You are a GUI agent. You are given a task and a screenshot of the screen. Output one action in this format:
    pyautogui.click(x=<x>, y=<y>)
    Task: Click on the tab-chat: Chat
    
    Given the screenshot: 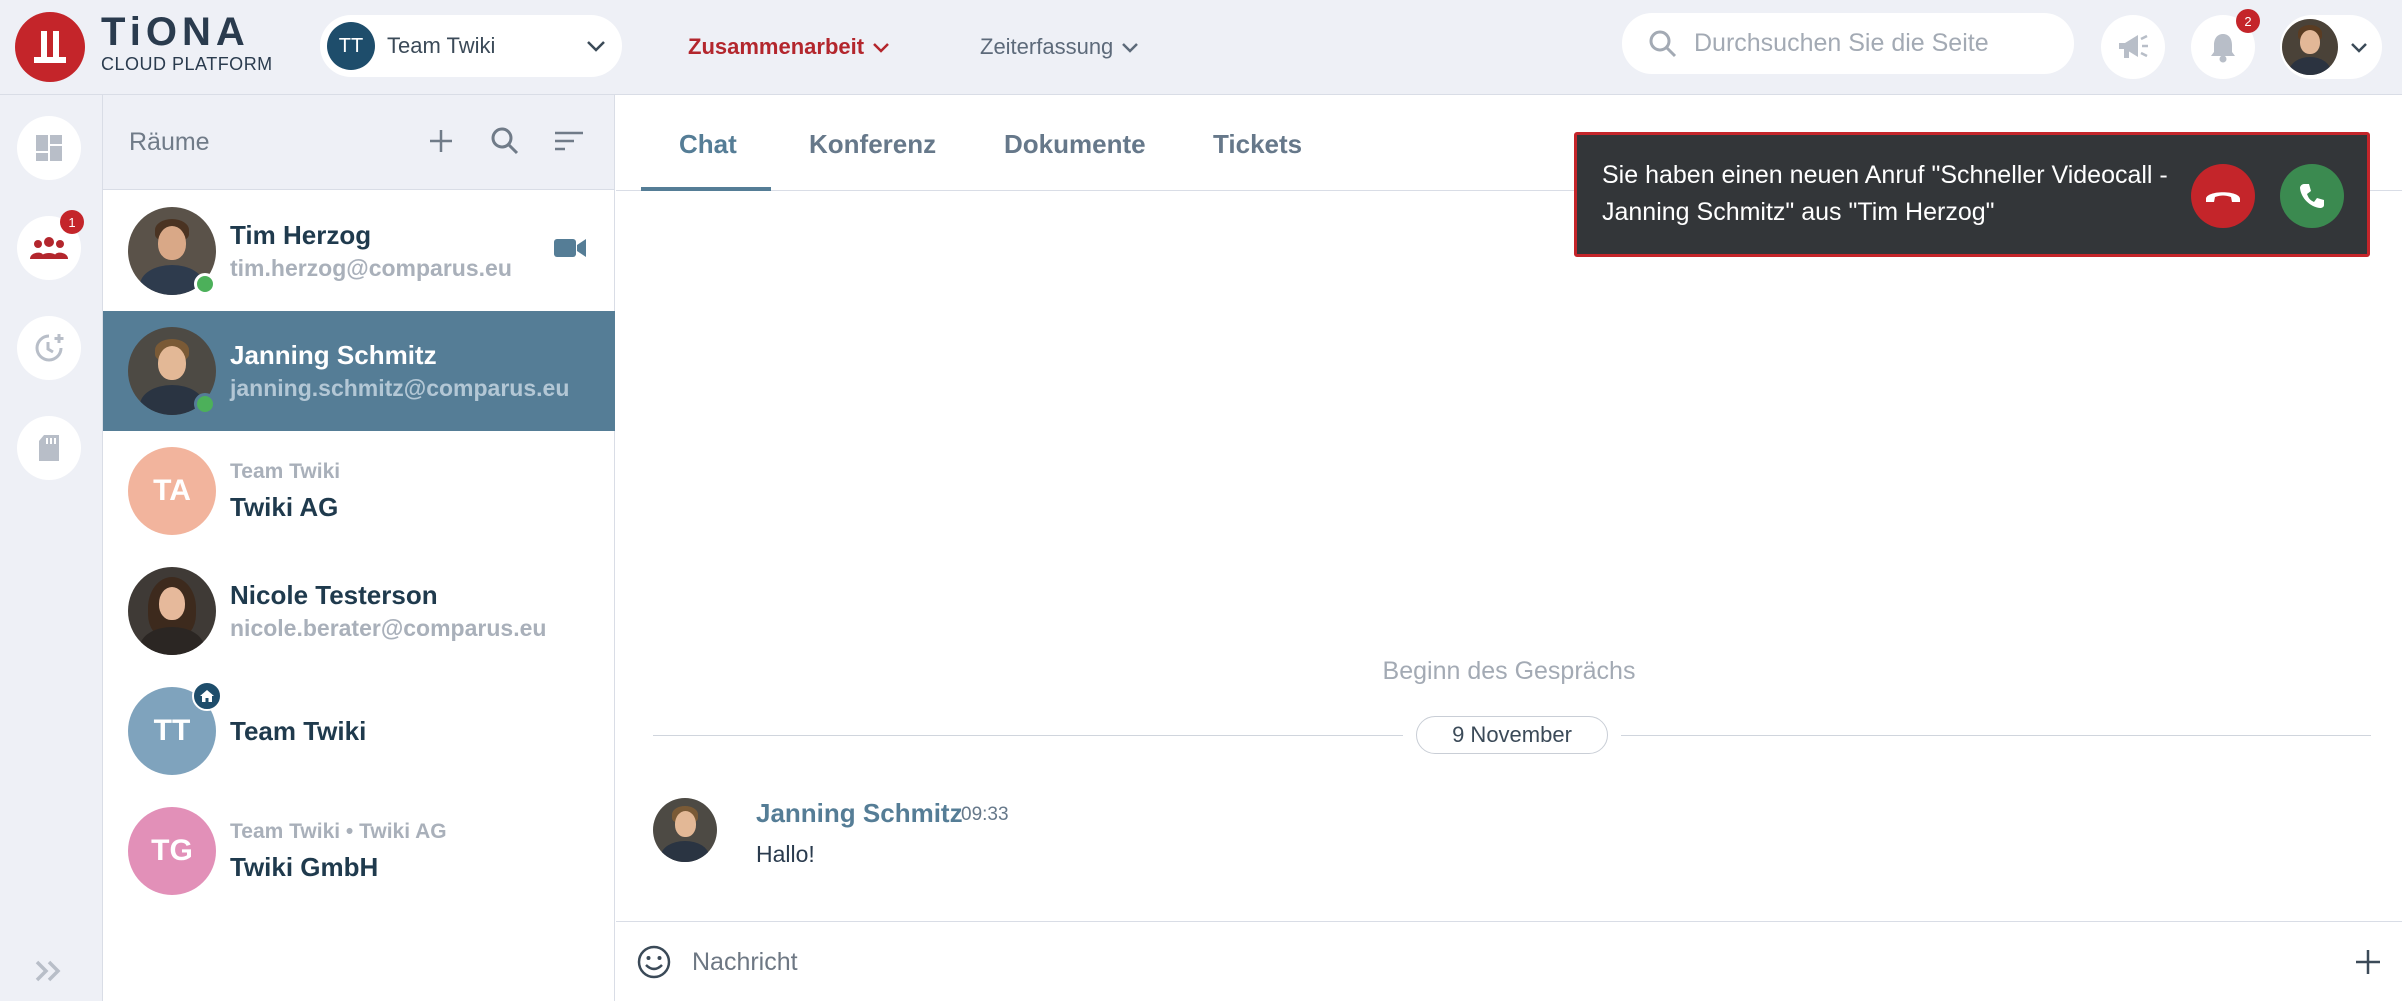 What is the action you would take?
    pyautogui.click(x=708, y=144)
    